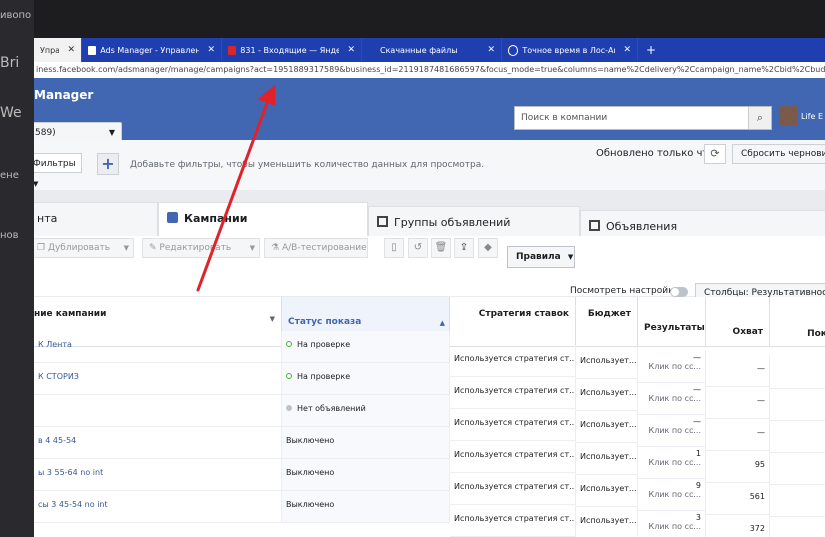 Image resolution: width=825 pixels, height=537 pixels. I want to click on tab-label: Объявления, so click(642, 226).